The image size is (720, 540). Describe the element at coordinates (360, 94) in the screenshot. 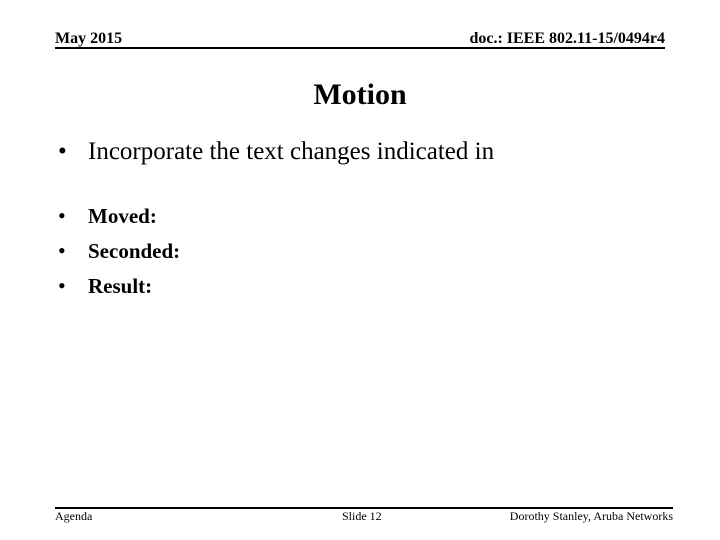

I see `slide-title: Motion` at that location.